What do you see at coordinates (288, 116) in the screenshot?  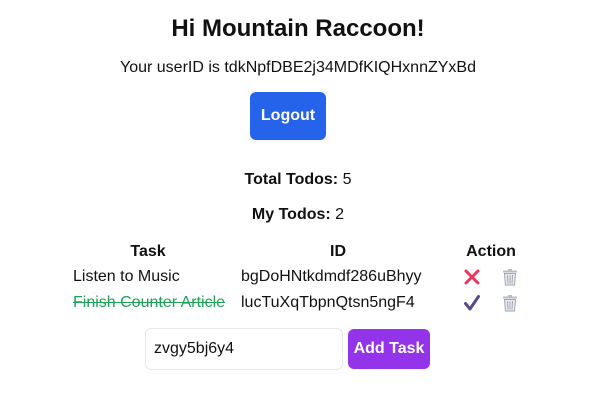 I see `logout-button: Logout` at bounding box center [288, 116].